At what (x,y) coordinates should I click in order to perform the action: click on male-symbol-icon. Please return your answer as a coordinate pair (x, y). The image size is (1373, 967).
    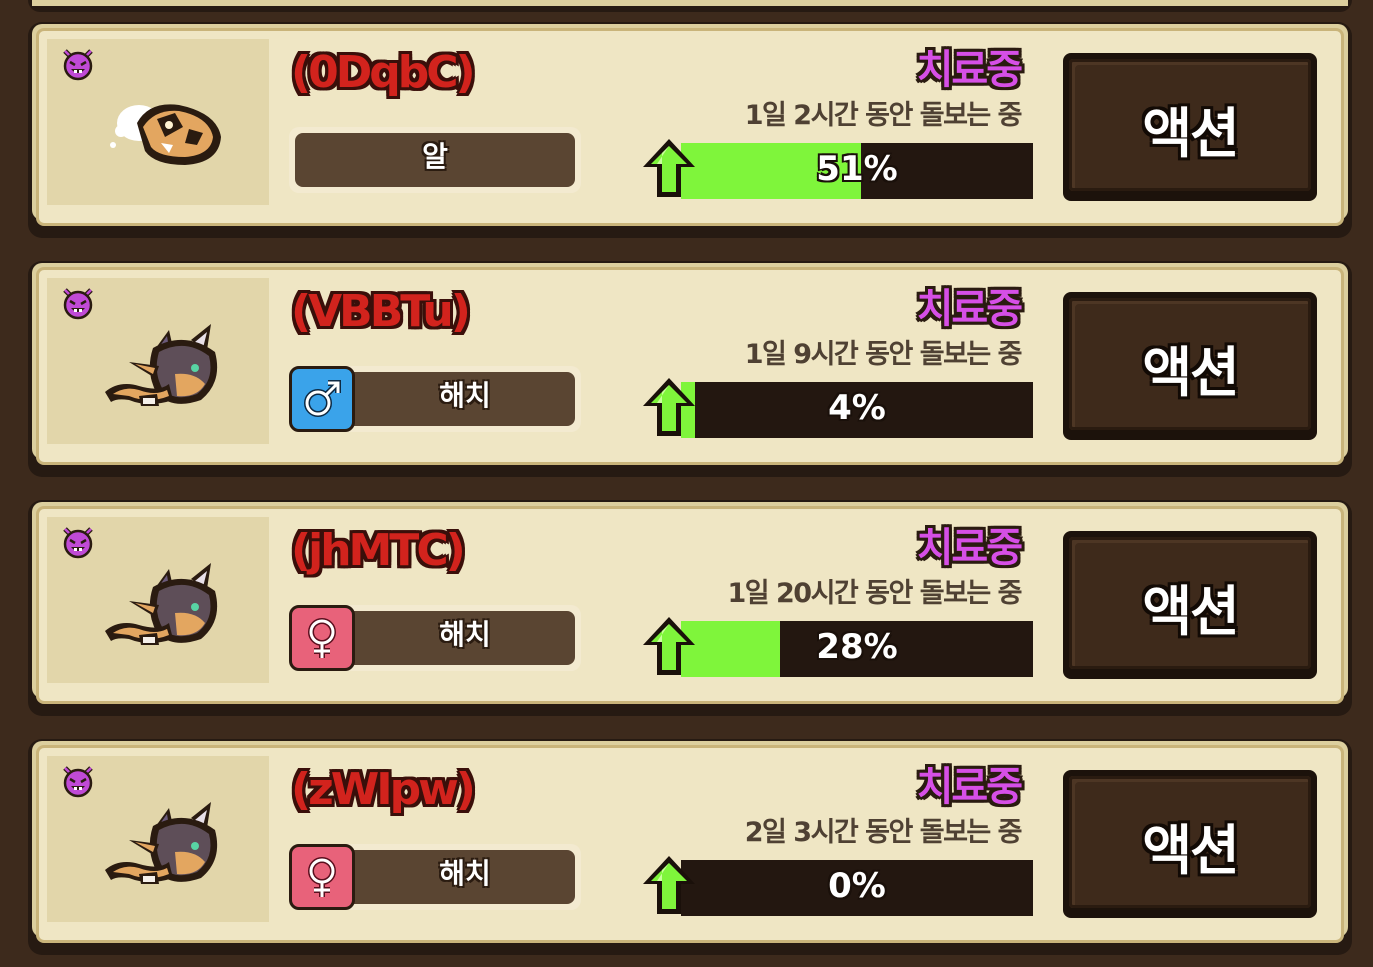
    Looking at the image, I should click on (322, 399).